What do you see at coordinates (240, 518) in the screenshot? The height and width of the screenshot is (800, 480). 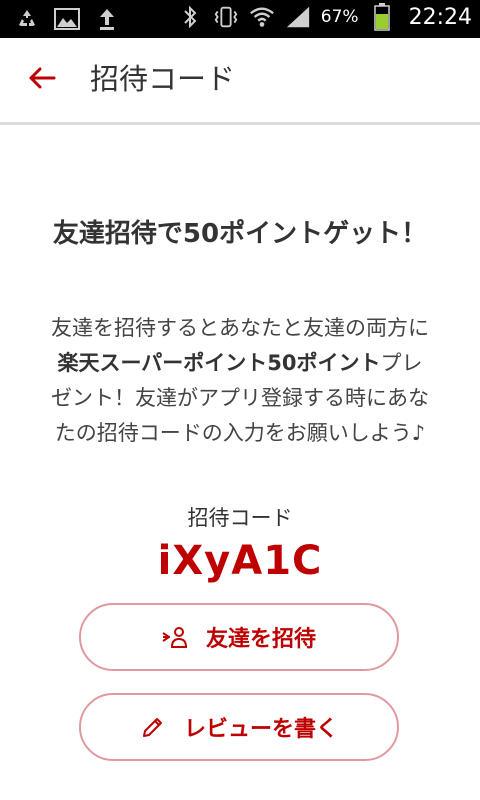 I see `invite-code-label: 招待コード` at bounding box center [240, 518].